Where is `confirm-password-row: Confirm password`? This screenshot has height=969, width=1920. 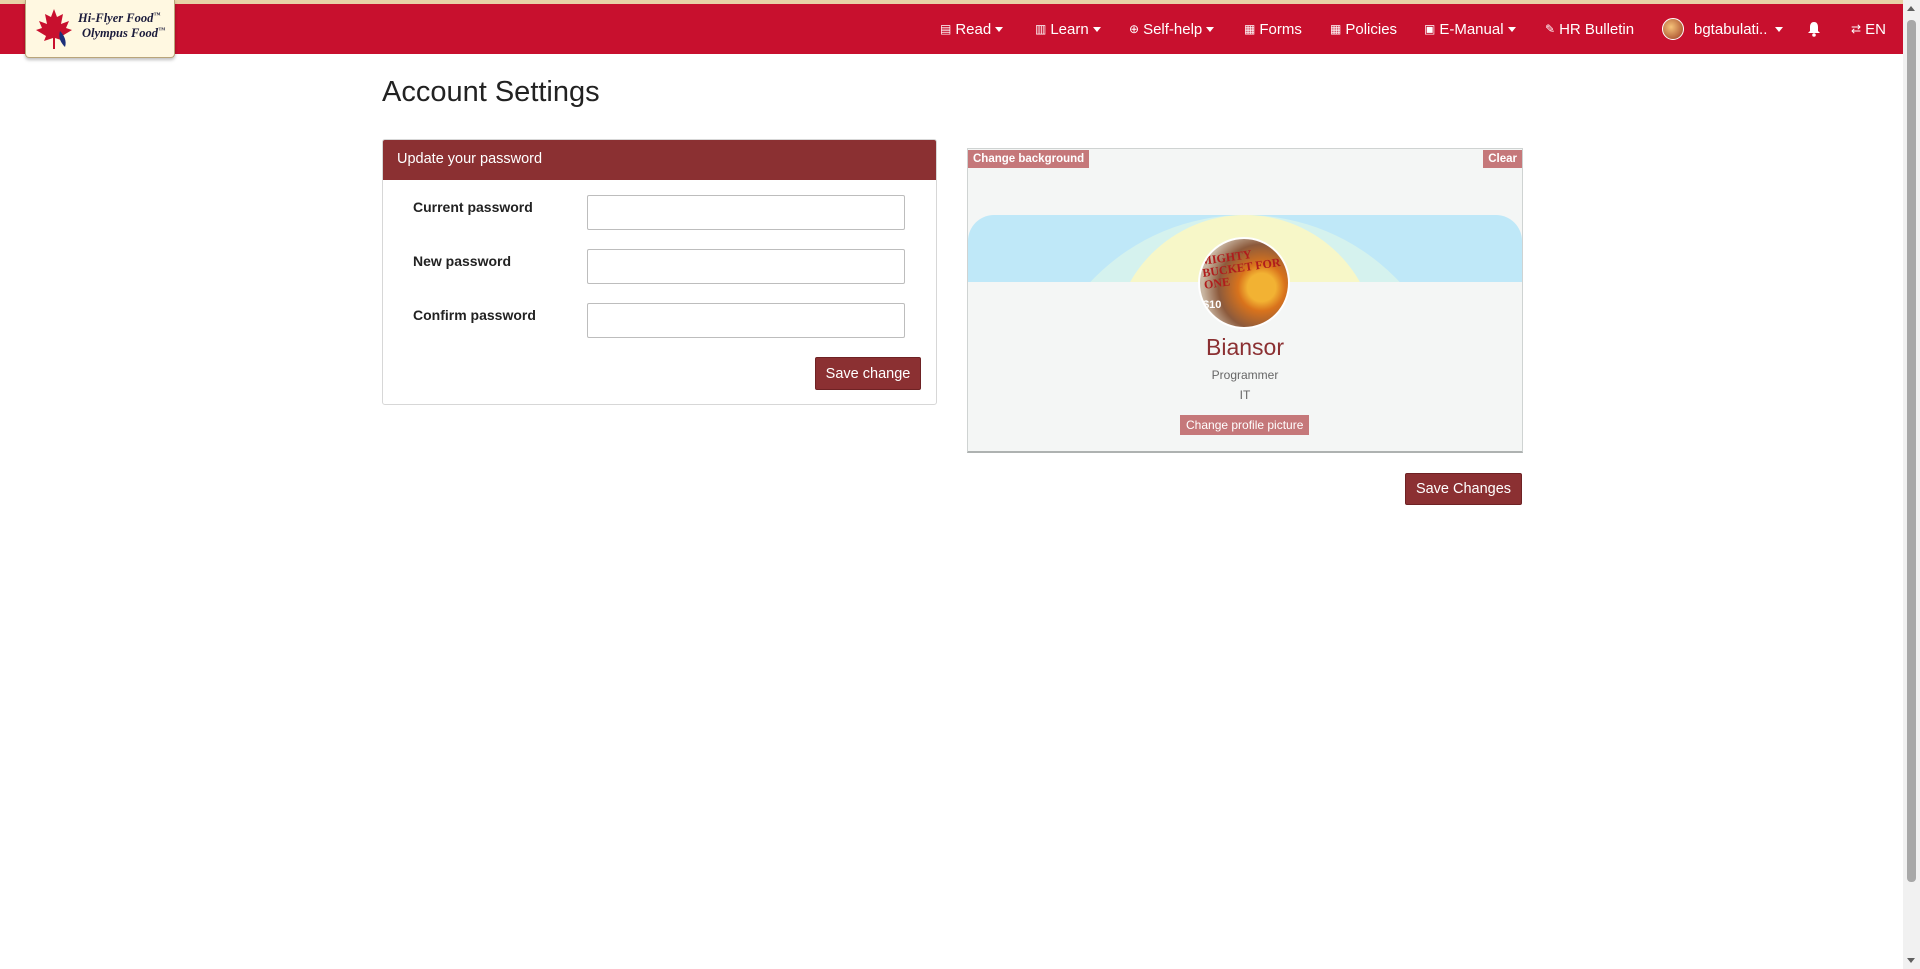
confirm-password-row: Confirm password is located at coordinates (665, 321).